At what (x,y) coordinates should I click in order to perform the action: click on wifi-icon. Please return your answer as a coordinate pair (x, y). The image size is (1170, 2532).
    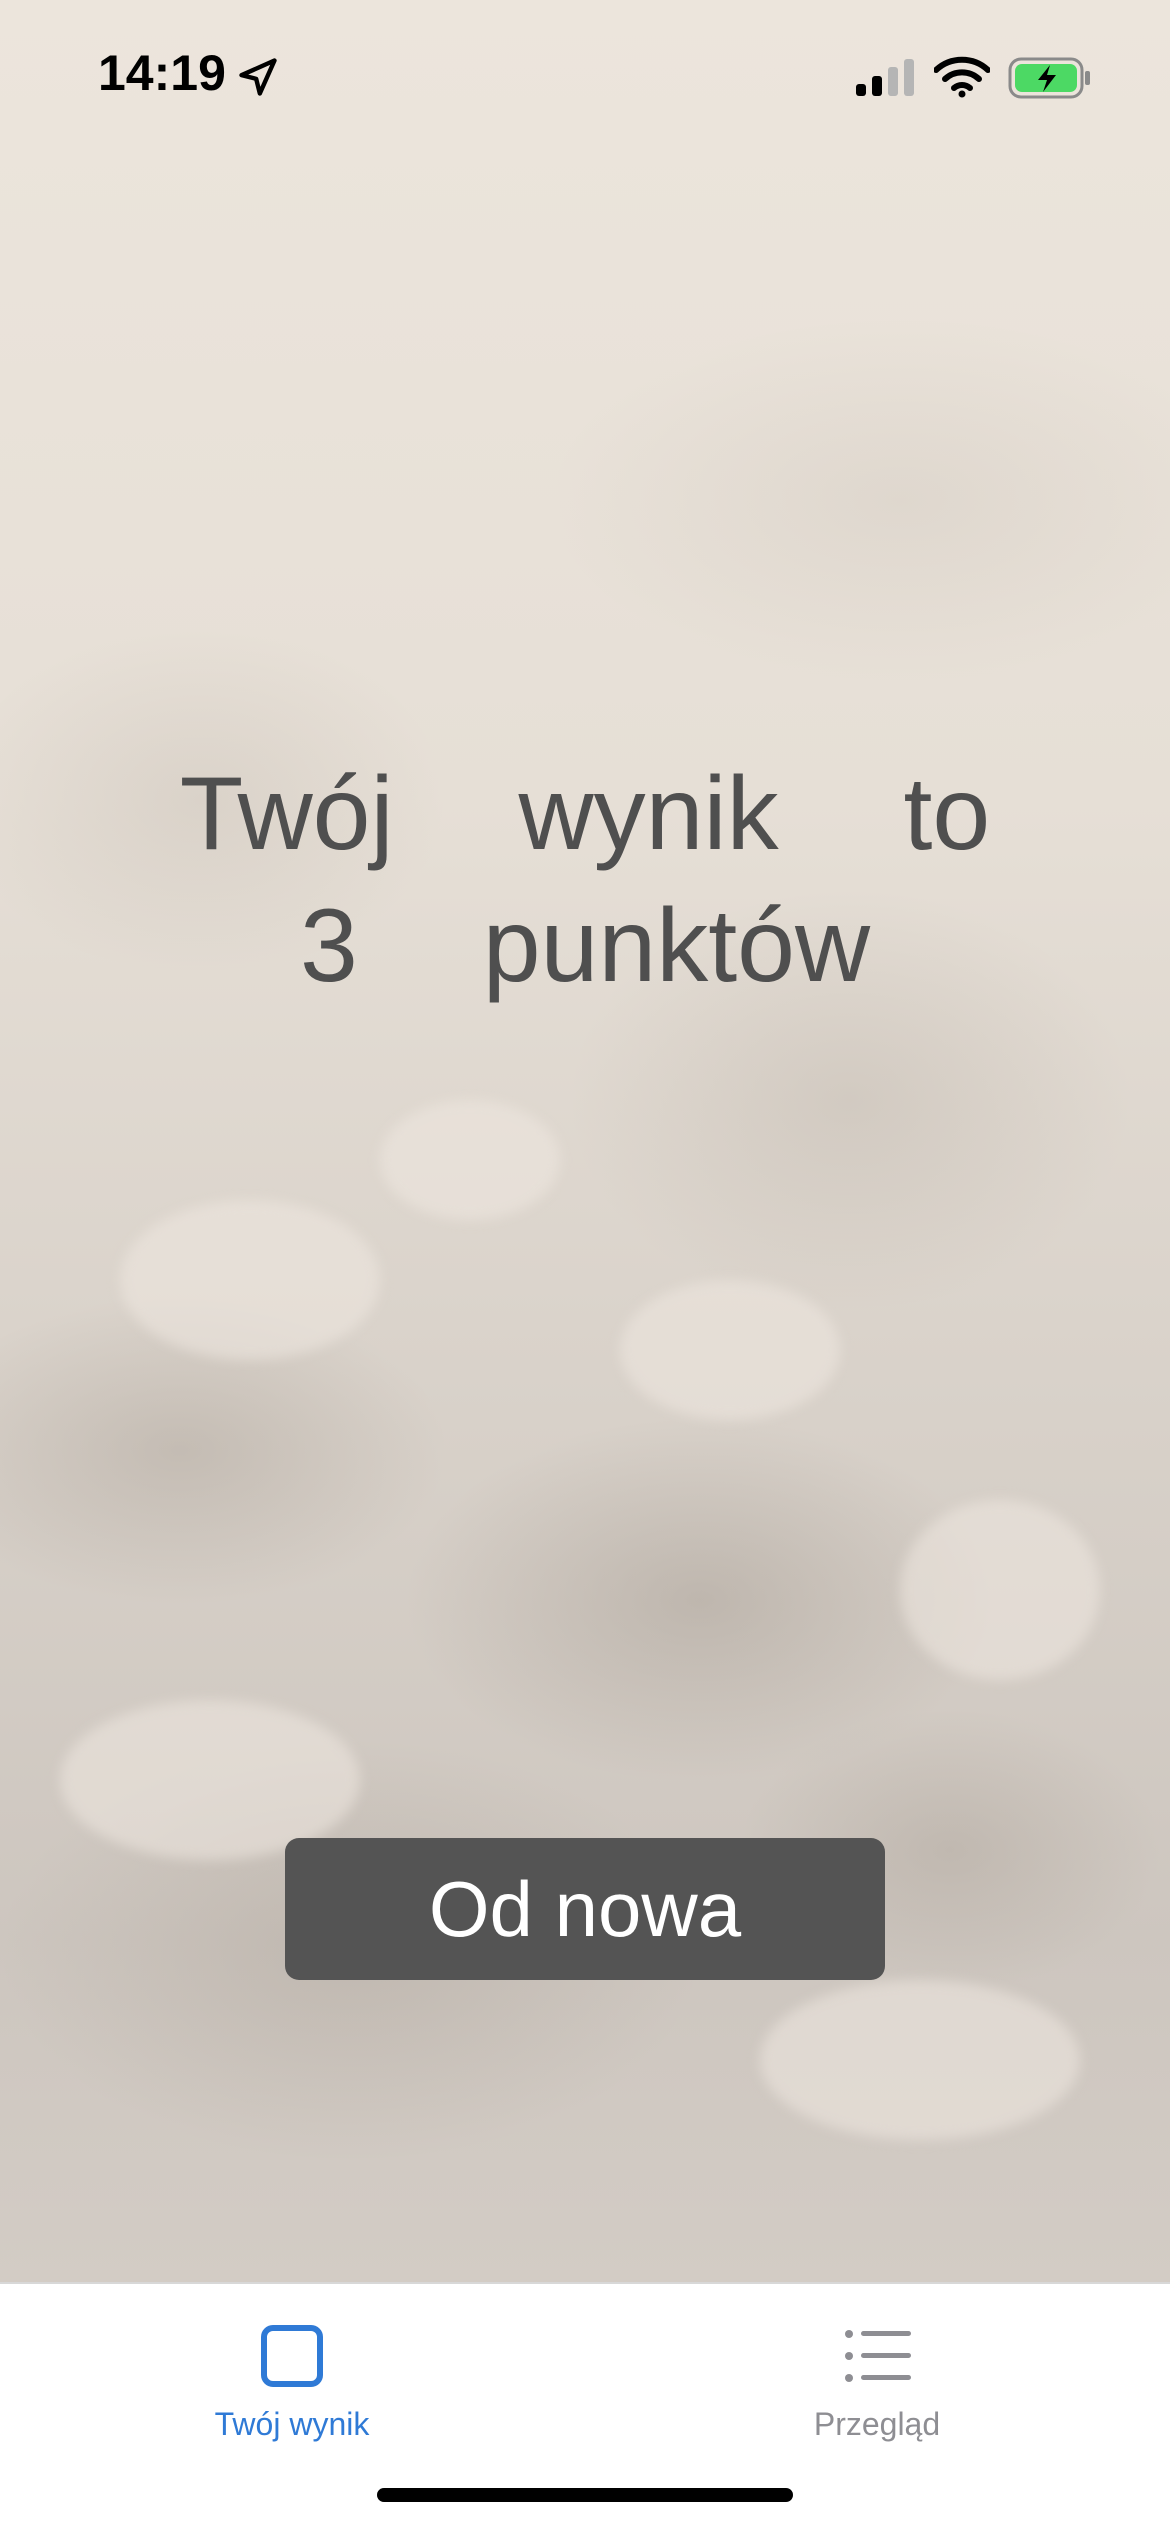
    Looking at the image, I should click on (962, 77).